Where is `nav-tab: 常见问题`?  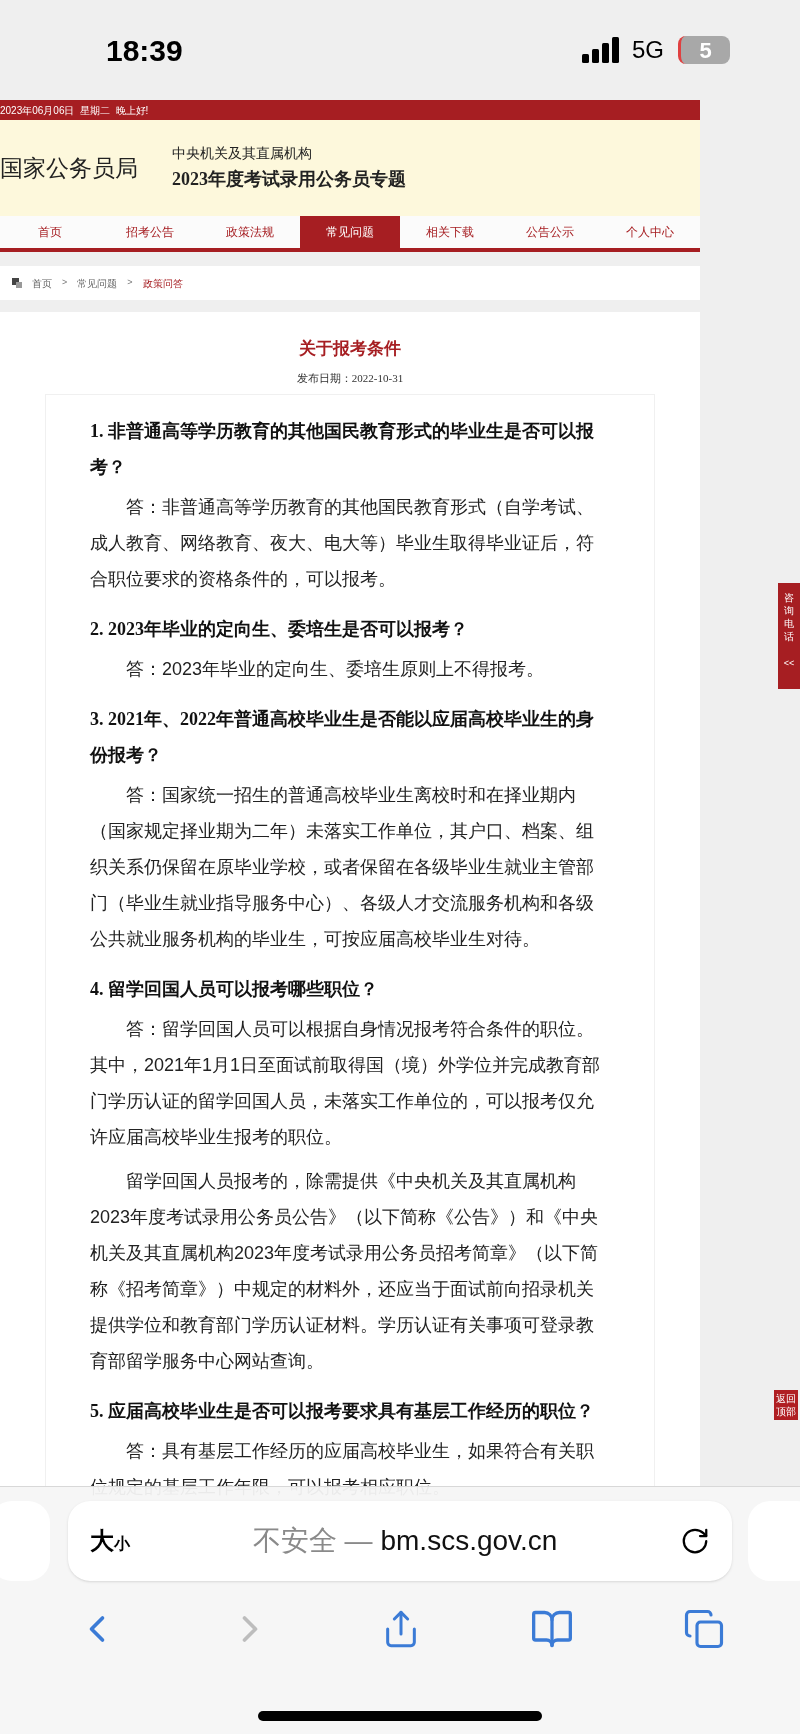 nav-tab: 常见问题 is located at coordinates (350, 232).